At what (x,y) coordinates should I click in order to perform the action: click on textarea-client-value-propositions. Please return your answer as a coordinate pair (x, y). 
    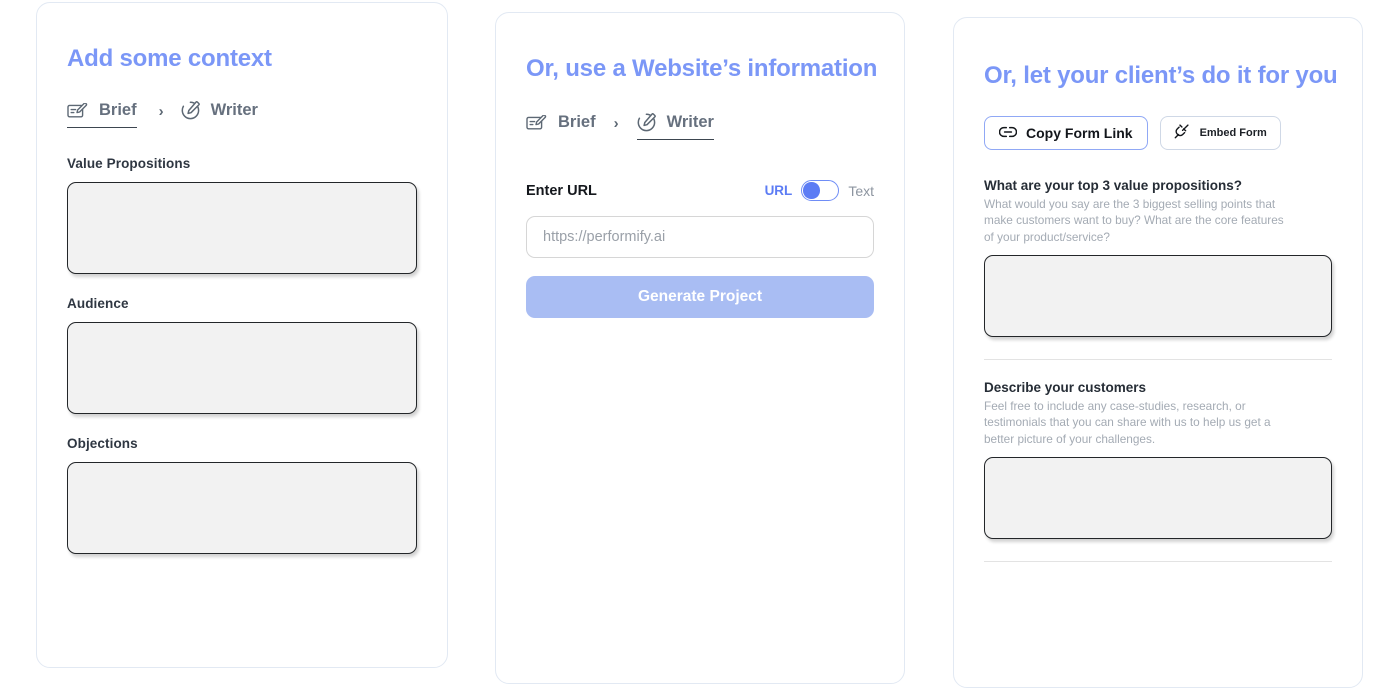
    Looking at the image, I should click on (1158, 295).